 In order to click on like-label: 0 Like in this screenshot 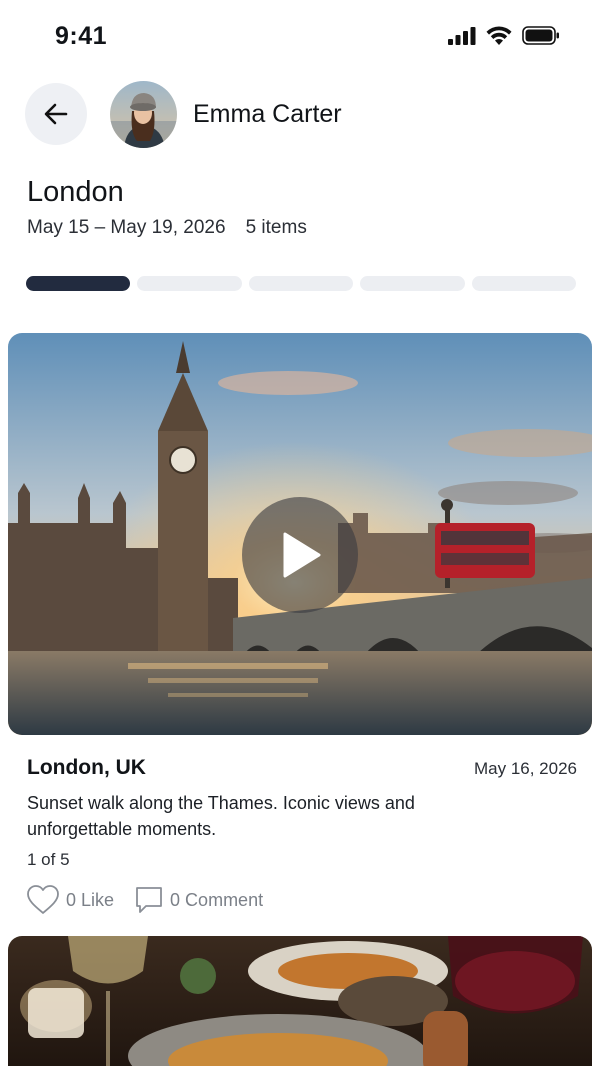, I will do `click(90, 899)`.